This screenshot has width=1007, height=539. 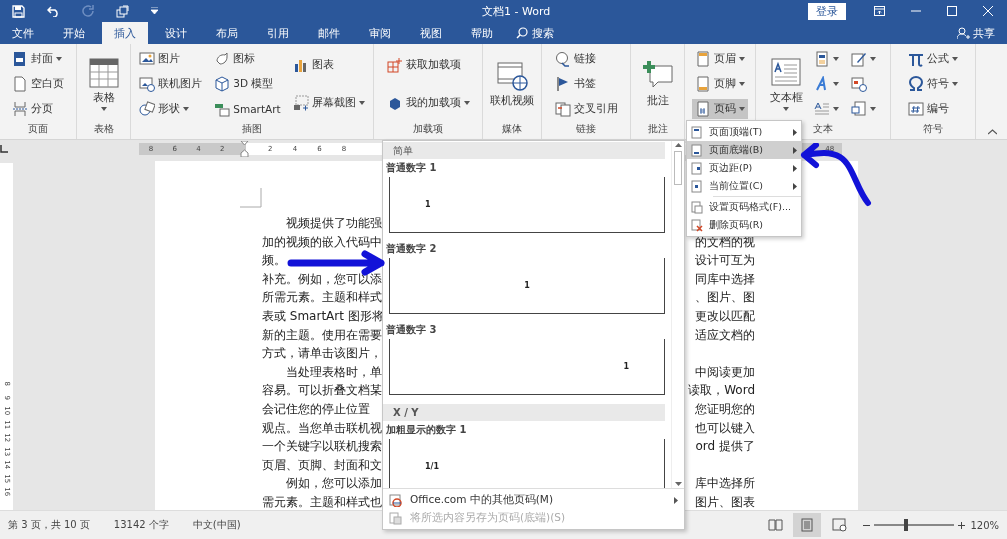 I want to click on document-text: 视频提供了功能强, so click(x=333, y=223).